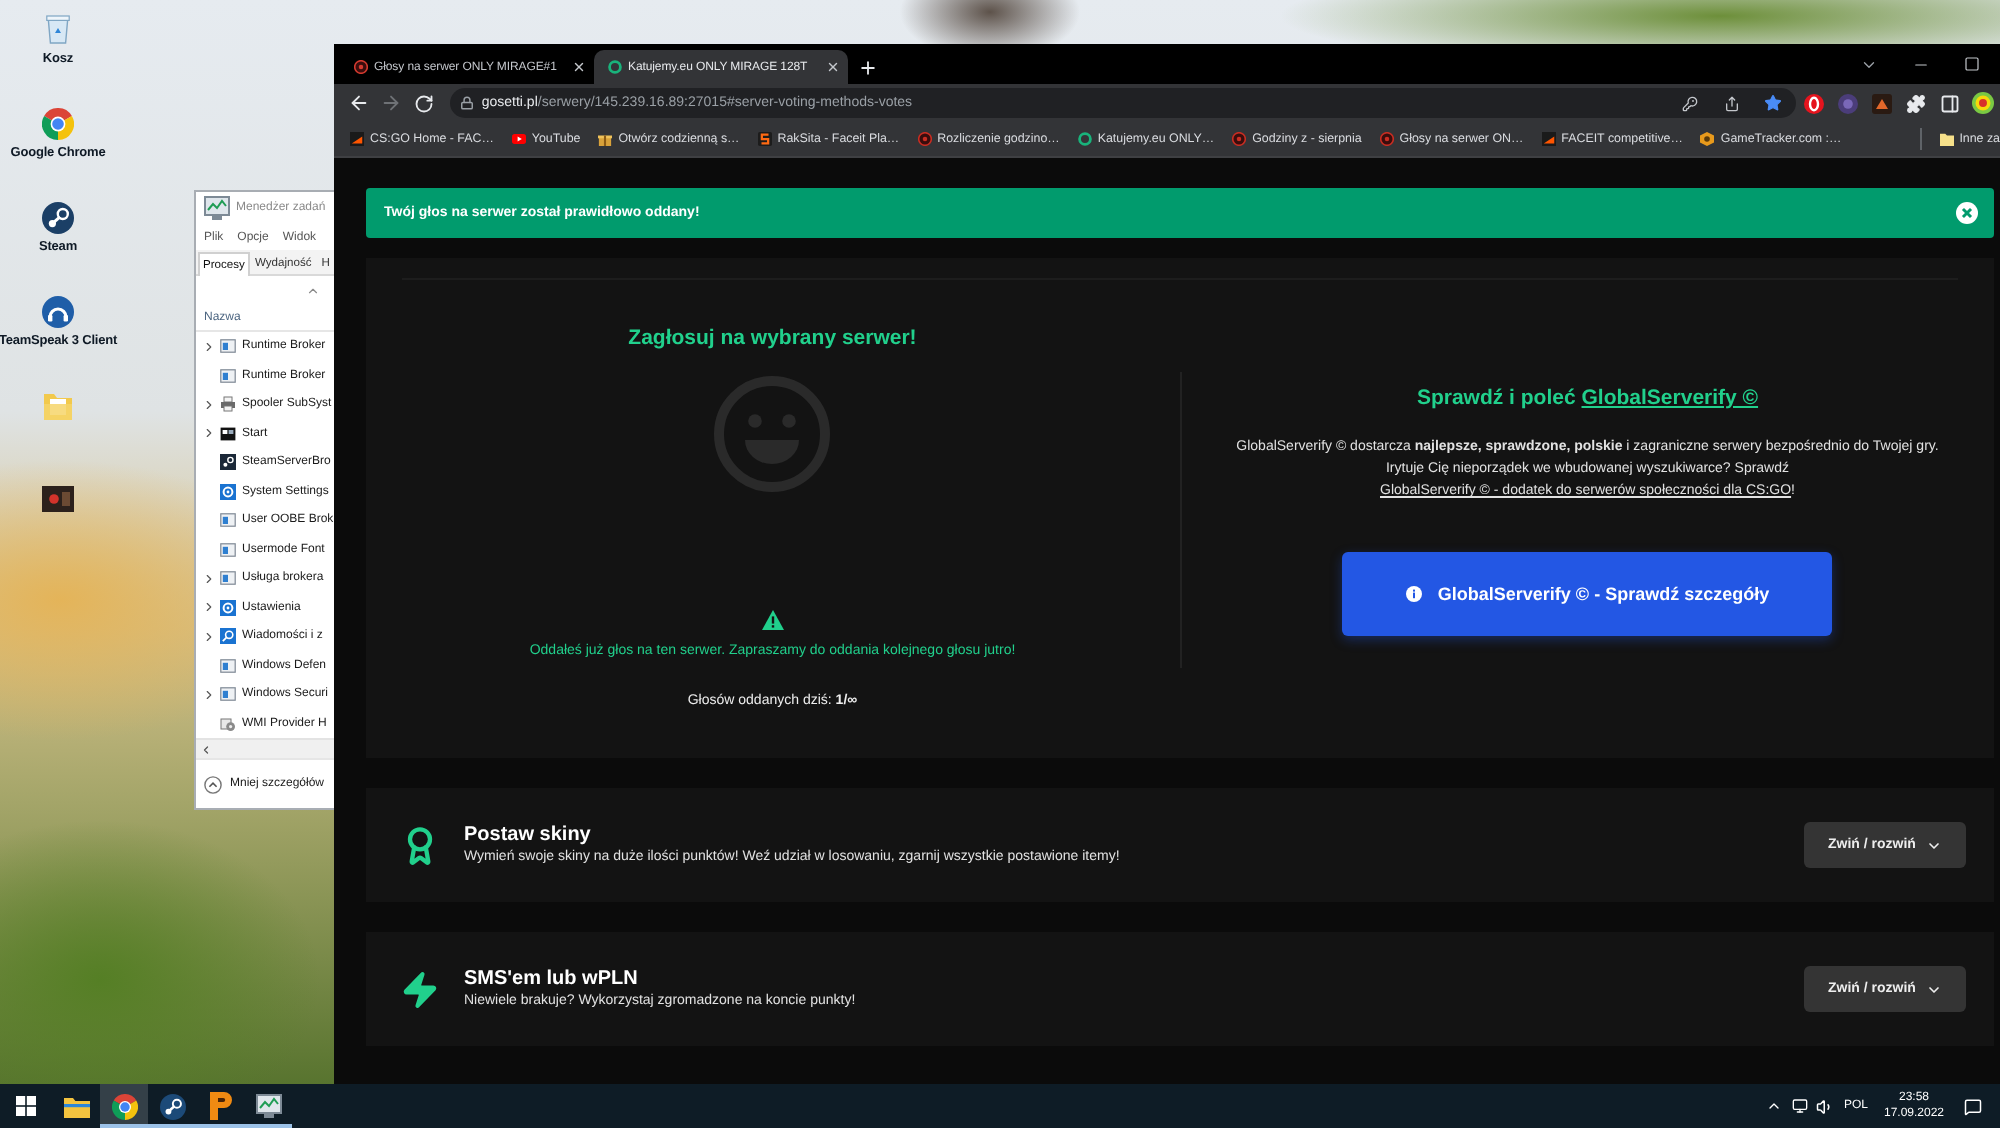  What do you see at coordinates (1847, 103) in the screenshot?
I see `circle-extension-icon` at bounding box center [1847, 103].